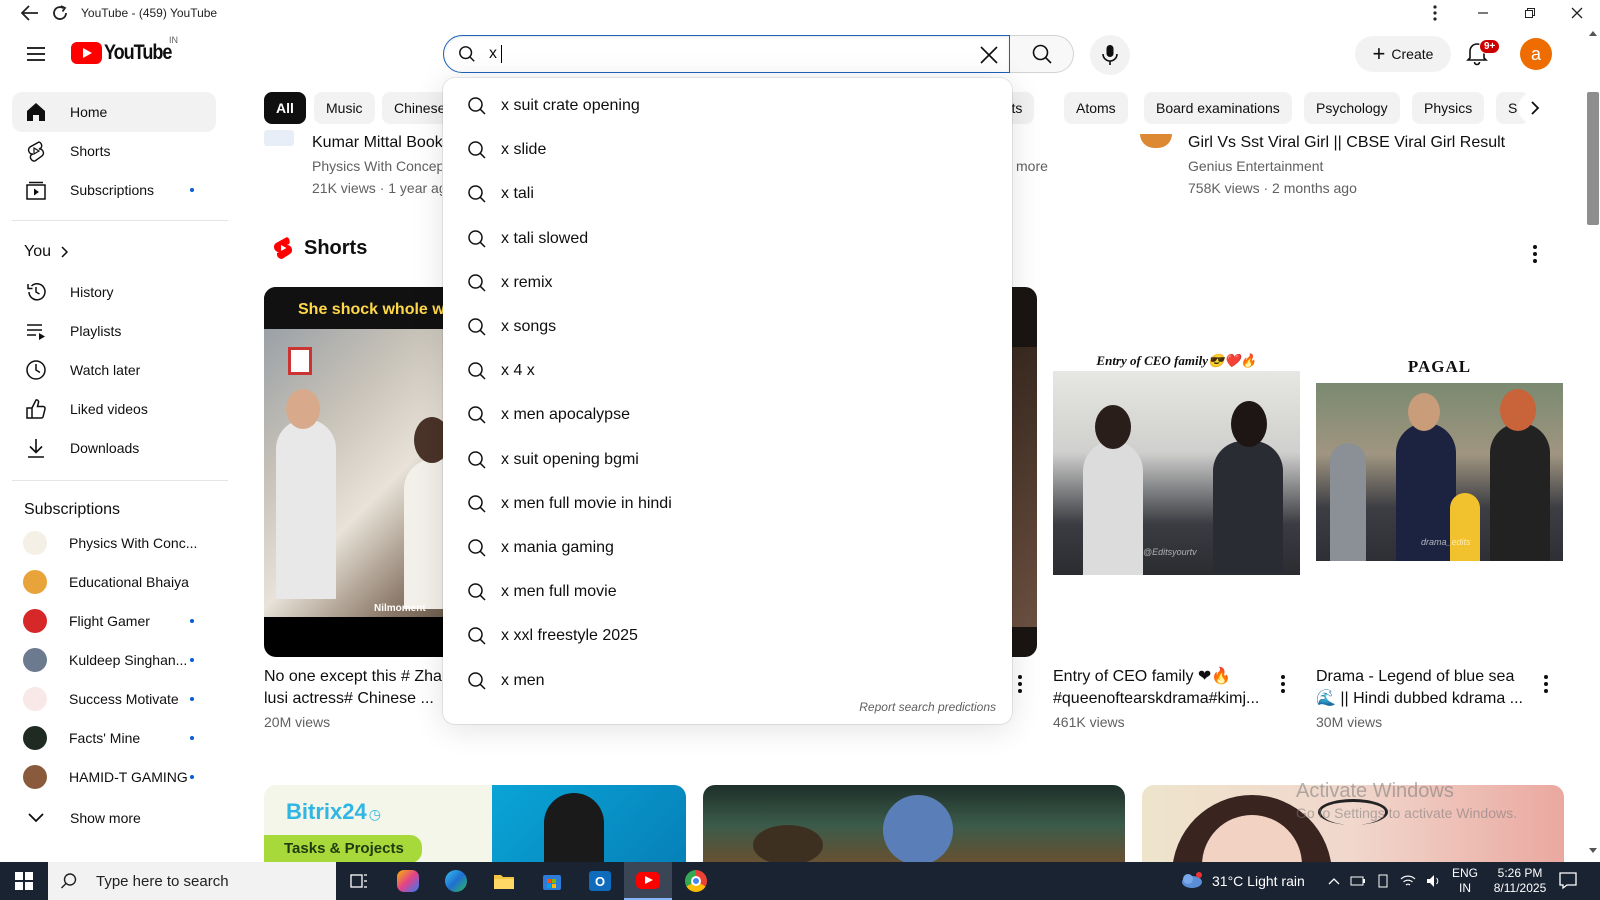 The image size is (1600, 900). What do you see at coordinates (1439, 457) in the screenshot?
I see `short-thumbnail: PAGAL drama_edits` at bounding box center [1439, 457].